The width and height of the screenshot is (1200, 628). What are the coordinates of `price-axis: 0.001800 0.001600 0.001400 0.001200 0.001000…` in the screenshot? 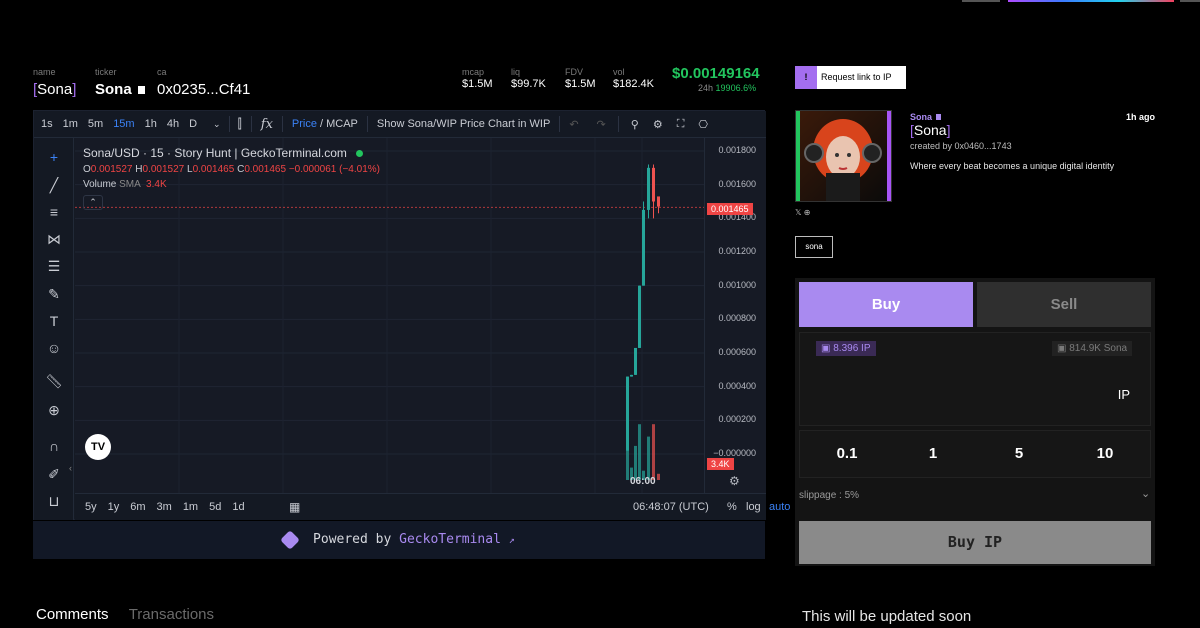 It's located at (735, 315).